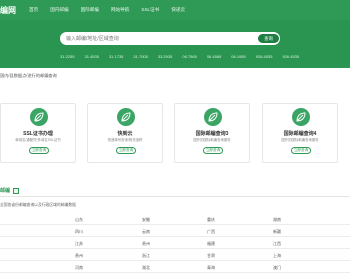 Image resolution: width=350 pixels, height=280 pixels. Describe the element at coordinates (175, 243) in the screenshot. I see `table-row: 江苏 贵州 福建 江西` at that location.